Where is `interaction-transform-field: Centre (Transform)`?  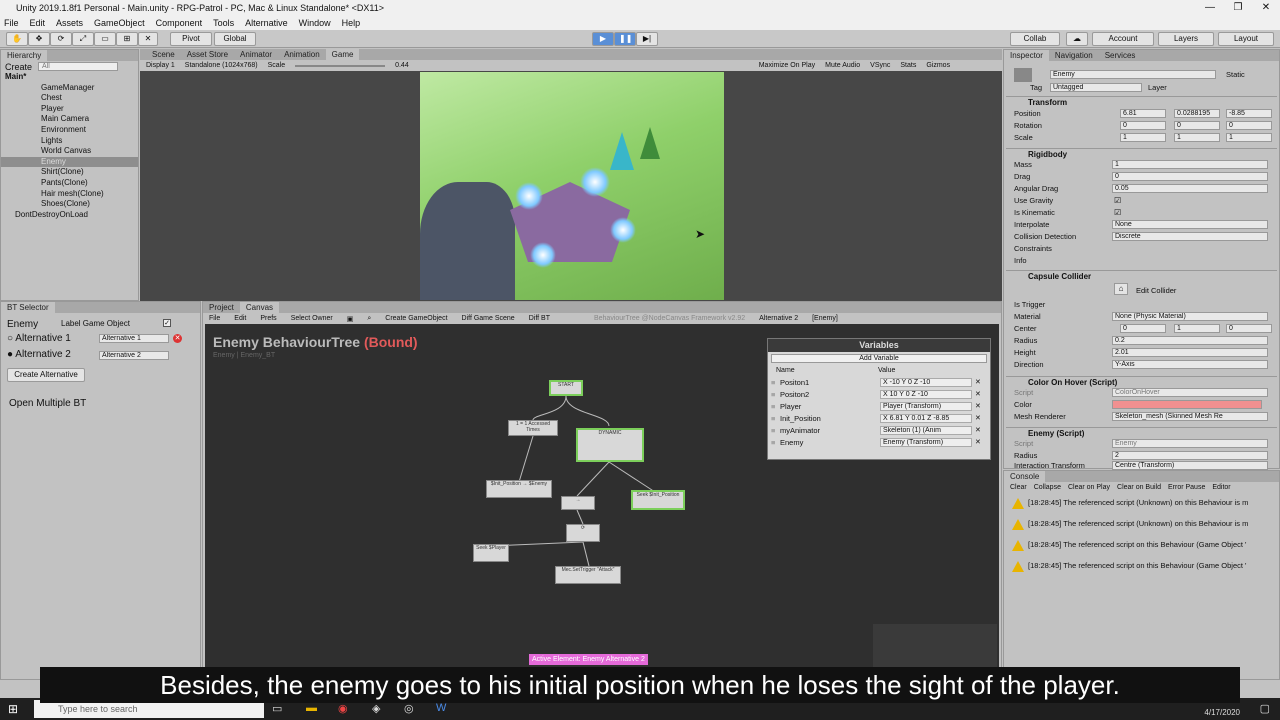 interaction-transform-field: Centre (Transform) is located at coordinates (1190, 465).